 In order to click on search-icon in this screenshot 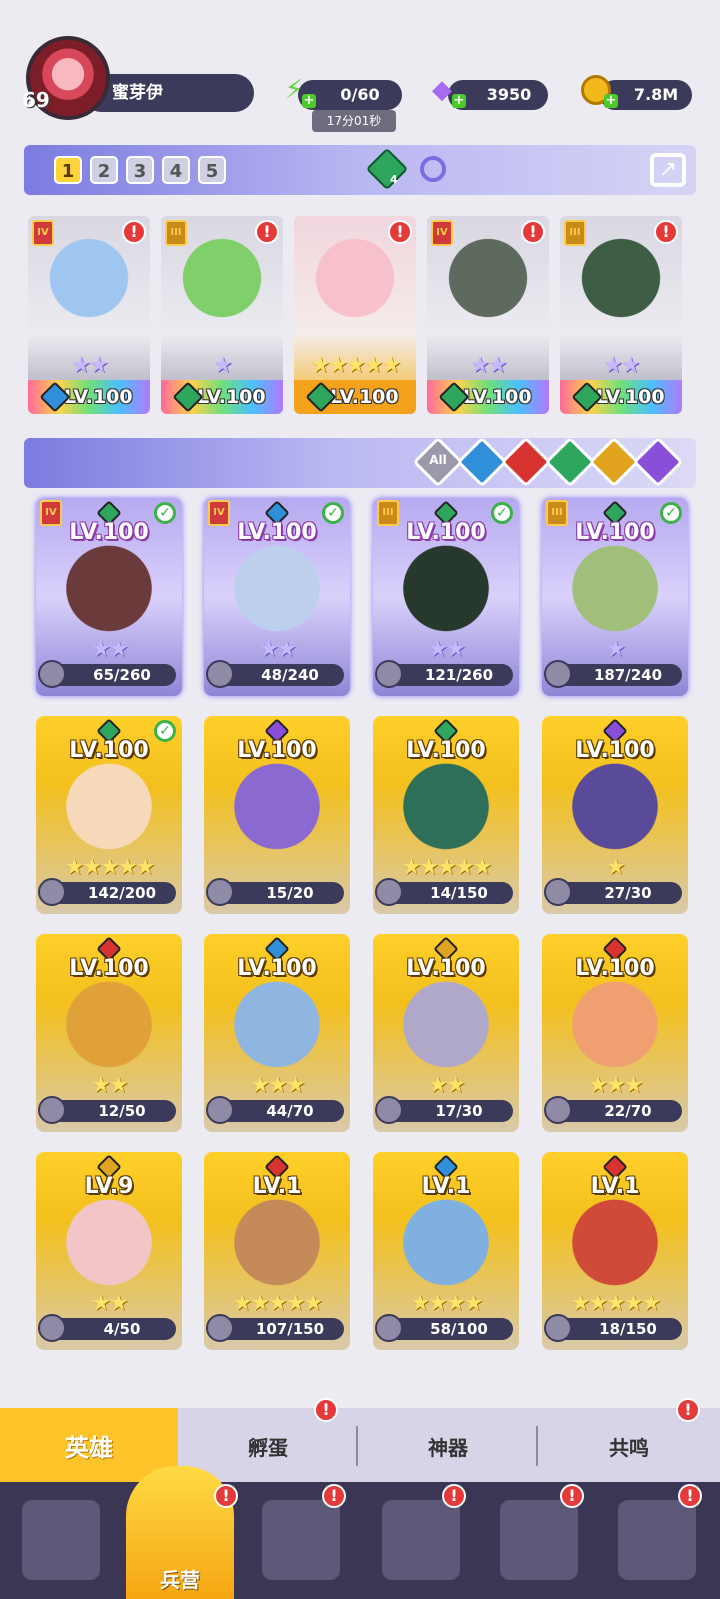, I will do `click(433, 169)`.